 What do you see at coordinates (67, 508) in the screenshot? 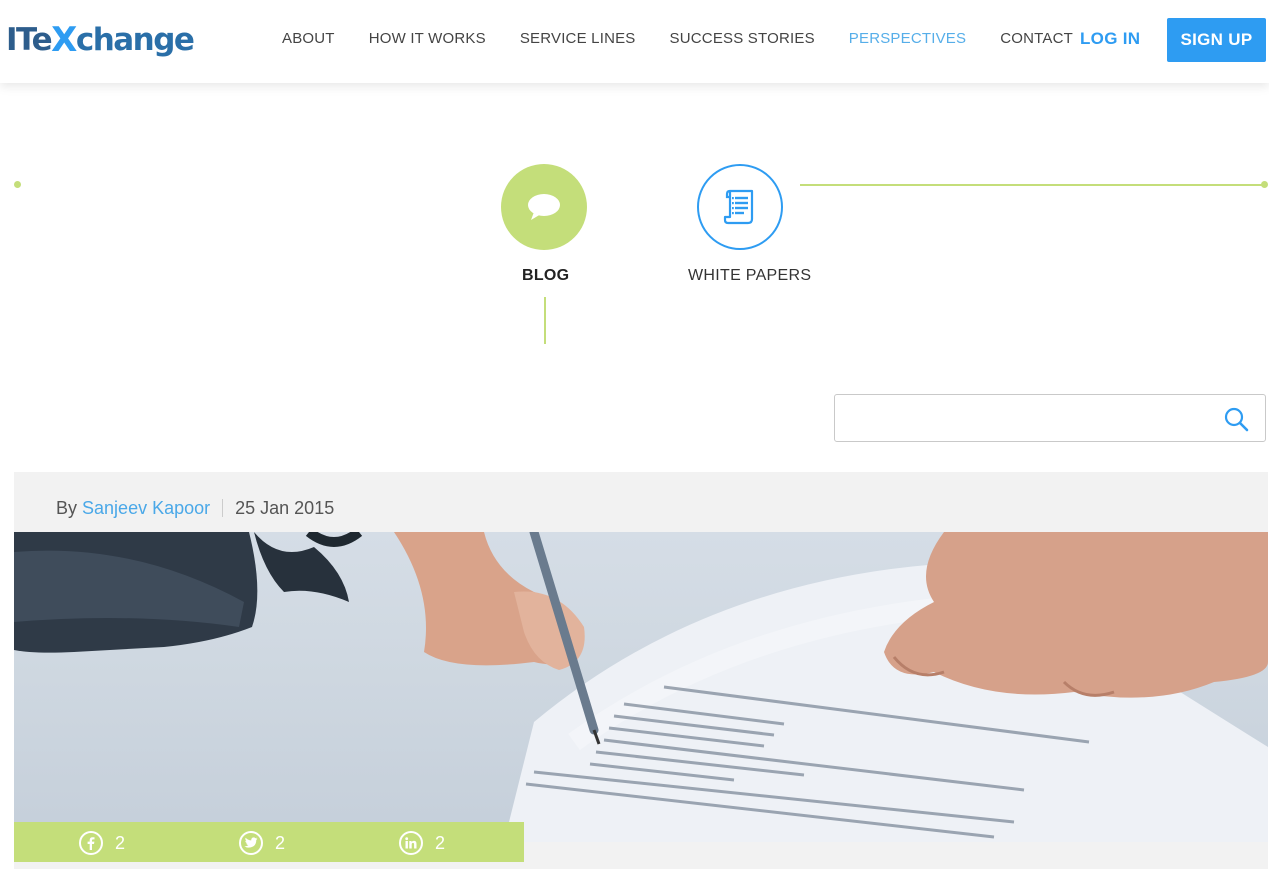
I see `byline-prefix: By` at bounding box center [67, 508].